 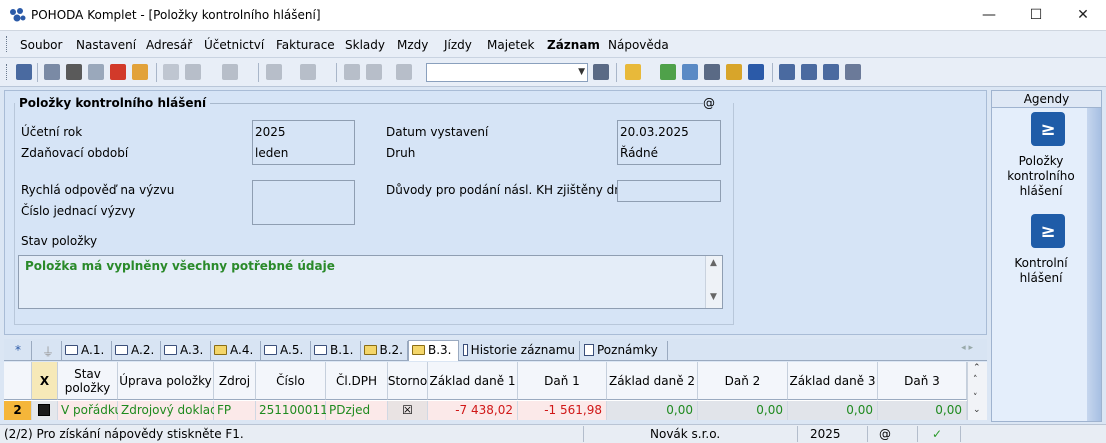 What do you see at coordinates (458, 45) in the screenshot?
I see `menu-jizdy: Jízdy` at bounding box center [458, 45].